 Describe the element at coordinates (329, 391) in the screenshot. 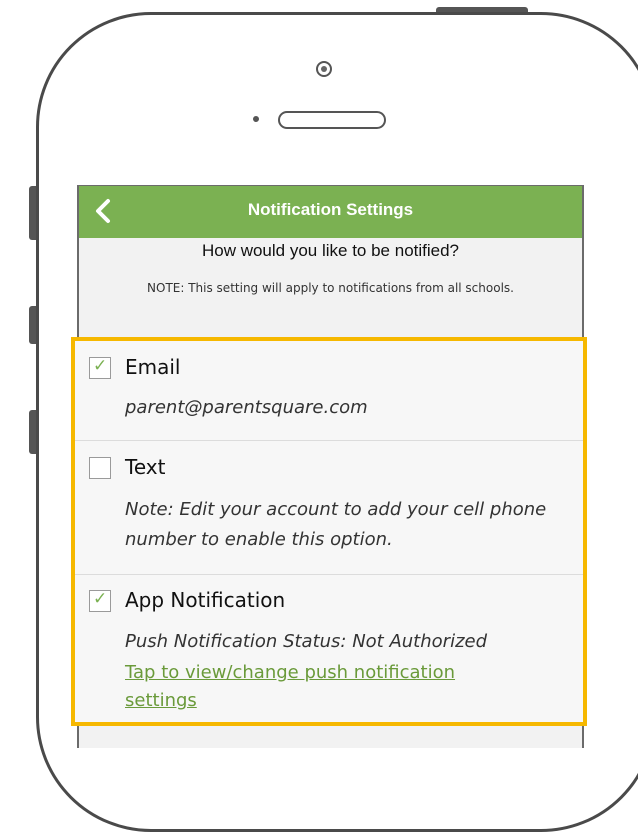

I see `option-email: ✓ Email parent@parentsquare.com` at that location.